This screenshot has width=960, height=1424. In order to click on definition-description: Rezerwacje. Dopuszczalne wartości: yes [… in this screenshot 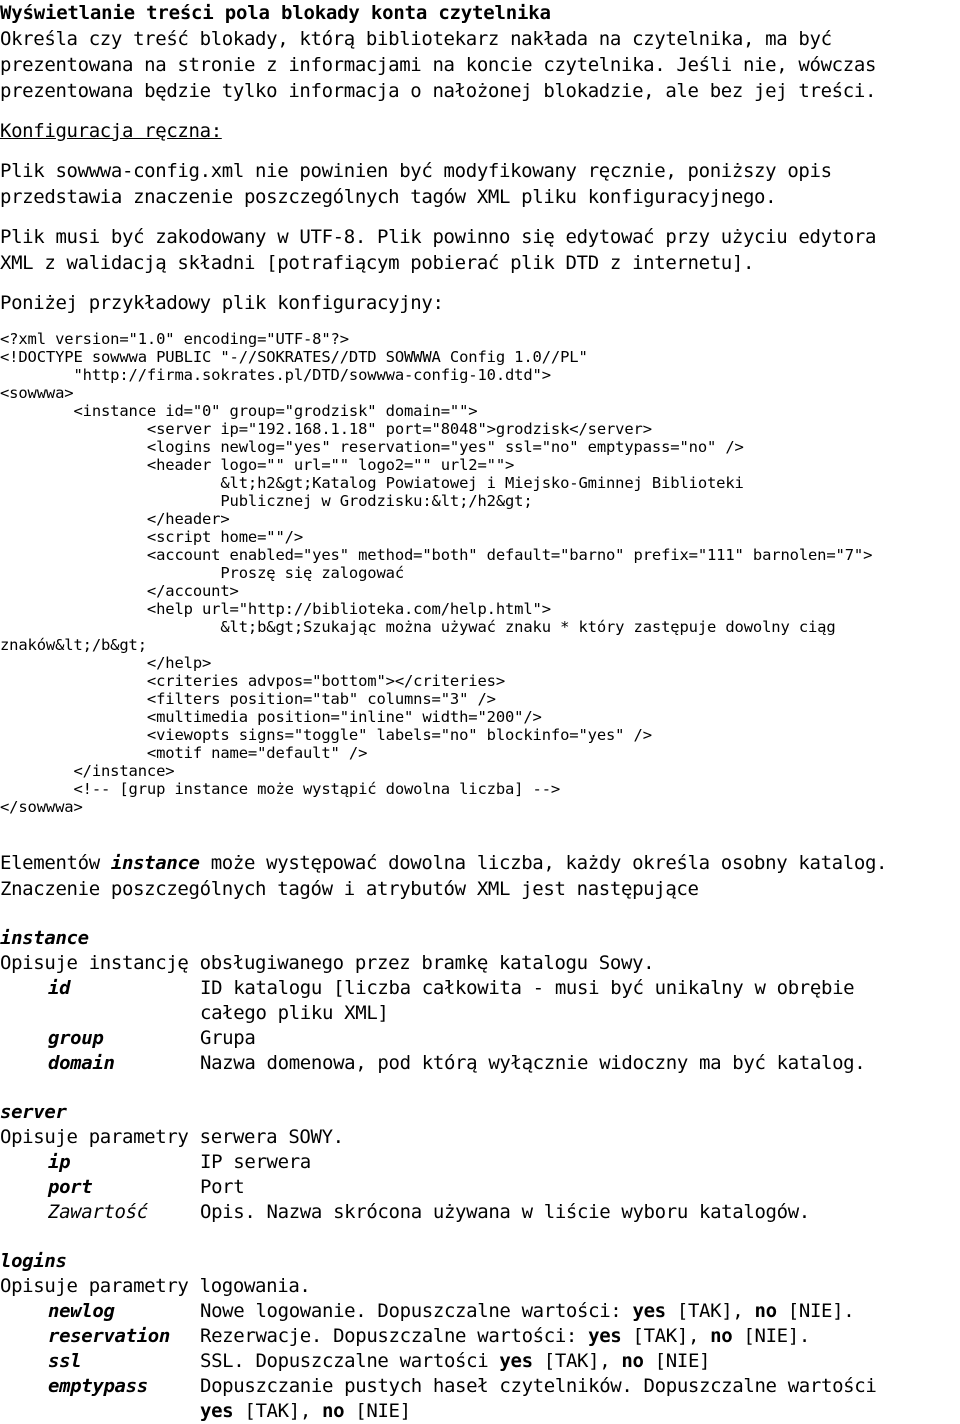, I will do `click(580, 1336)`.